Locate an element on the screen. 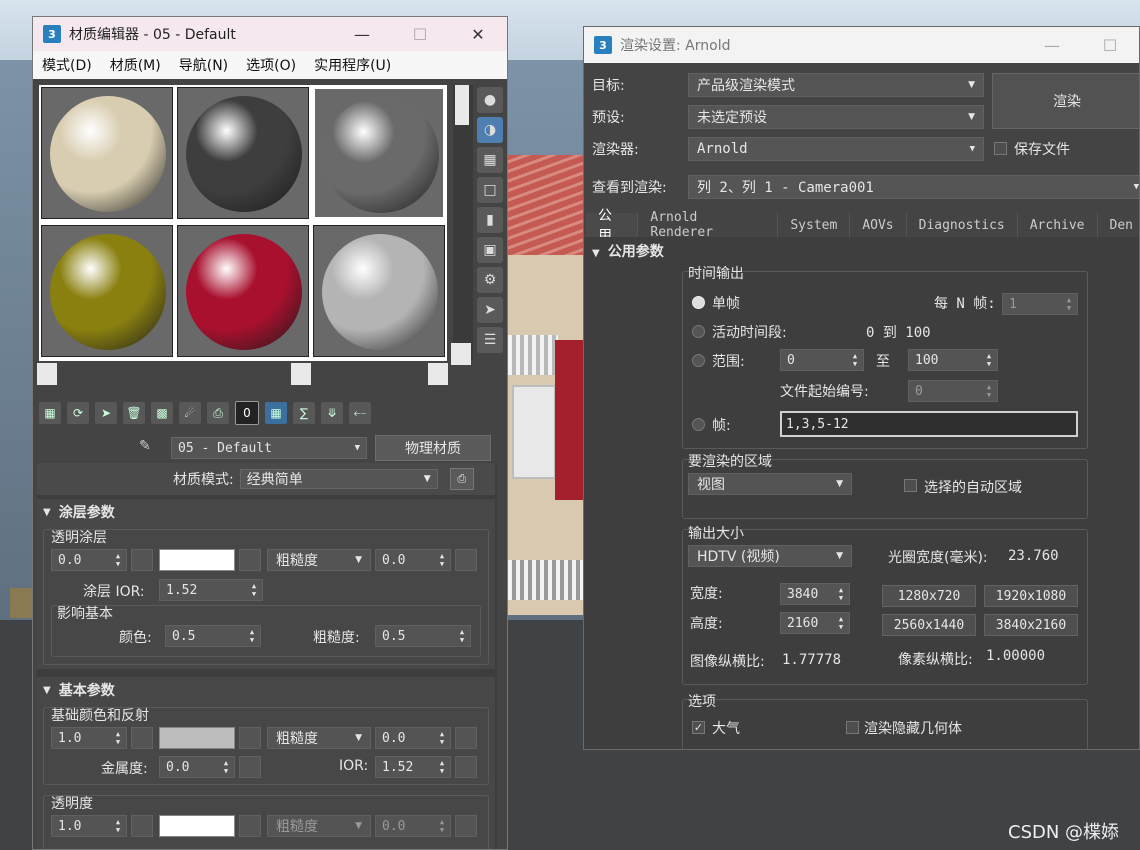 This screenshot has height=850, width=1140. go-to-parent-icon: ⤋ is located at coordinates (332, 413).